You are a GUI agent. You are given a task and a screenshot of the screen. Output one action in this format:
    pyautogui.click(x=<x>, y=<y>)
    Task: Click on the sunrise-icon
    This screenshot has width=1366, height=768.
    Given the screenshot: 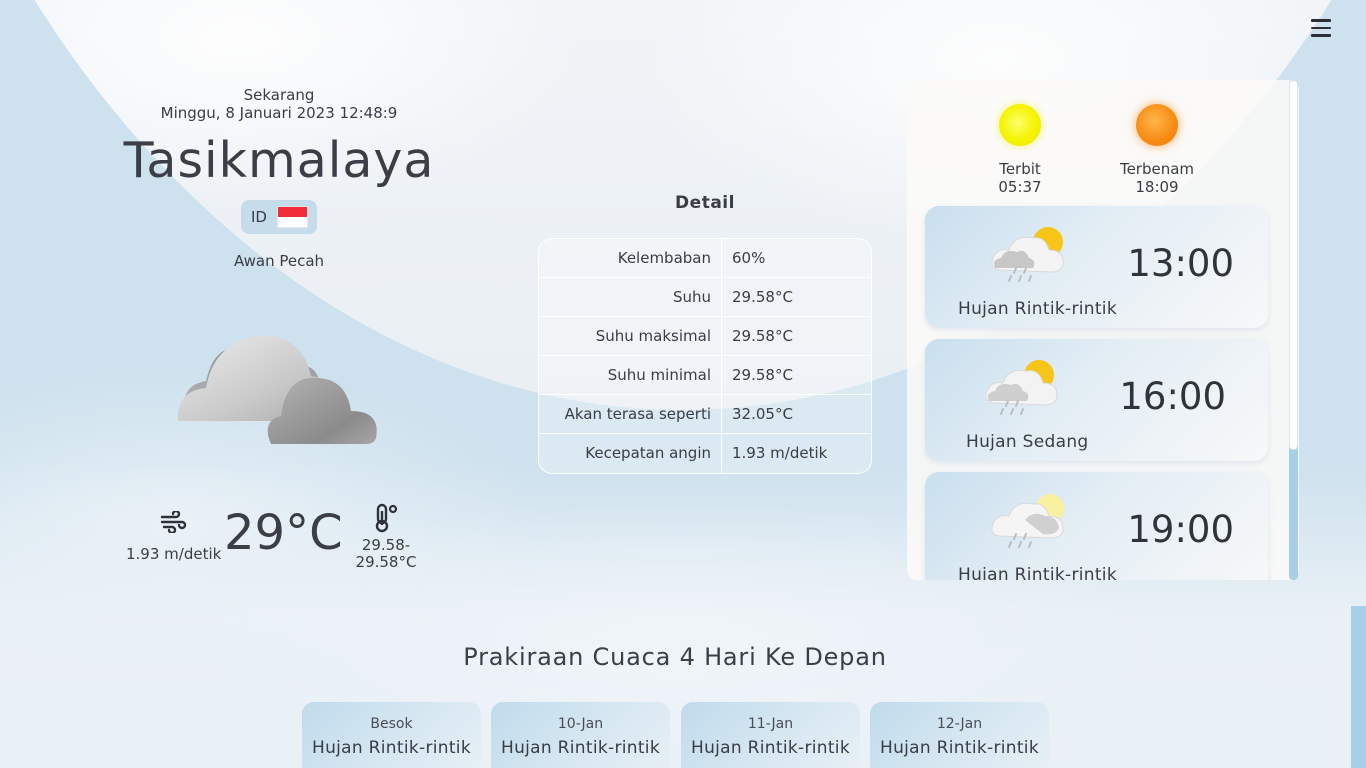 What is the action you would take?
    pyautogui.click(x=1020, y=125)
    